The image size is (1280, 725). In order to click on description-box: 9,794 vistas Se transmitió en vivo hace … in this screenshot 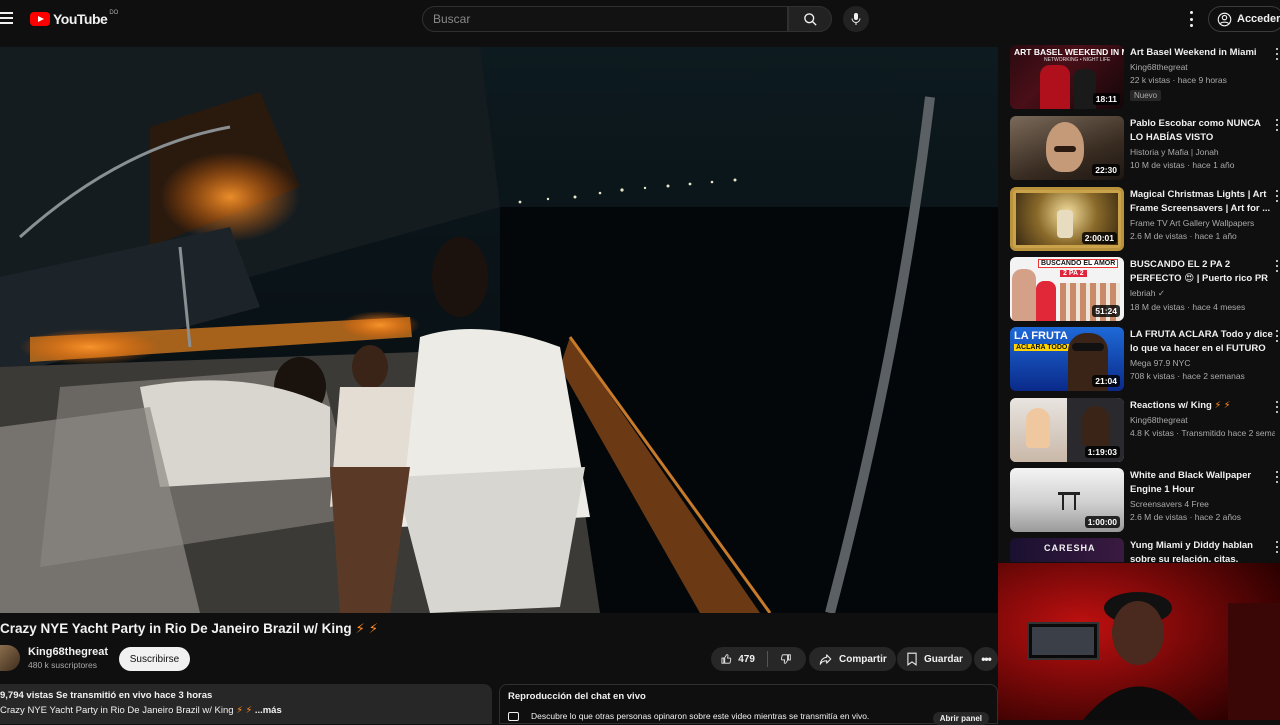, I will do `click(246, 704)`.